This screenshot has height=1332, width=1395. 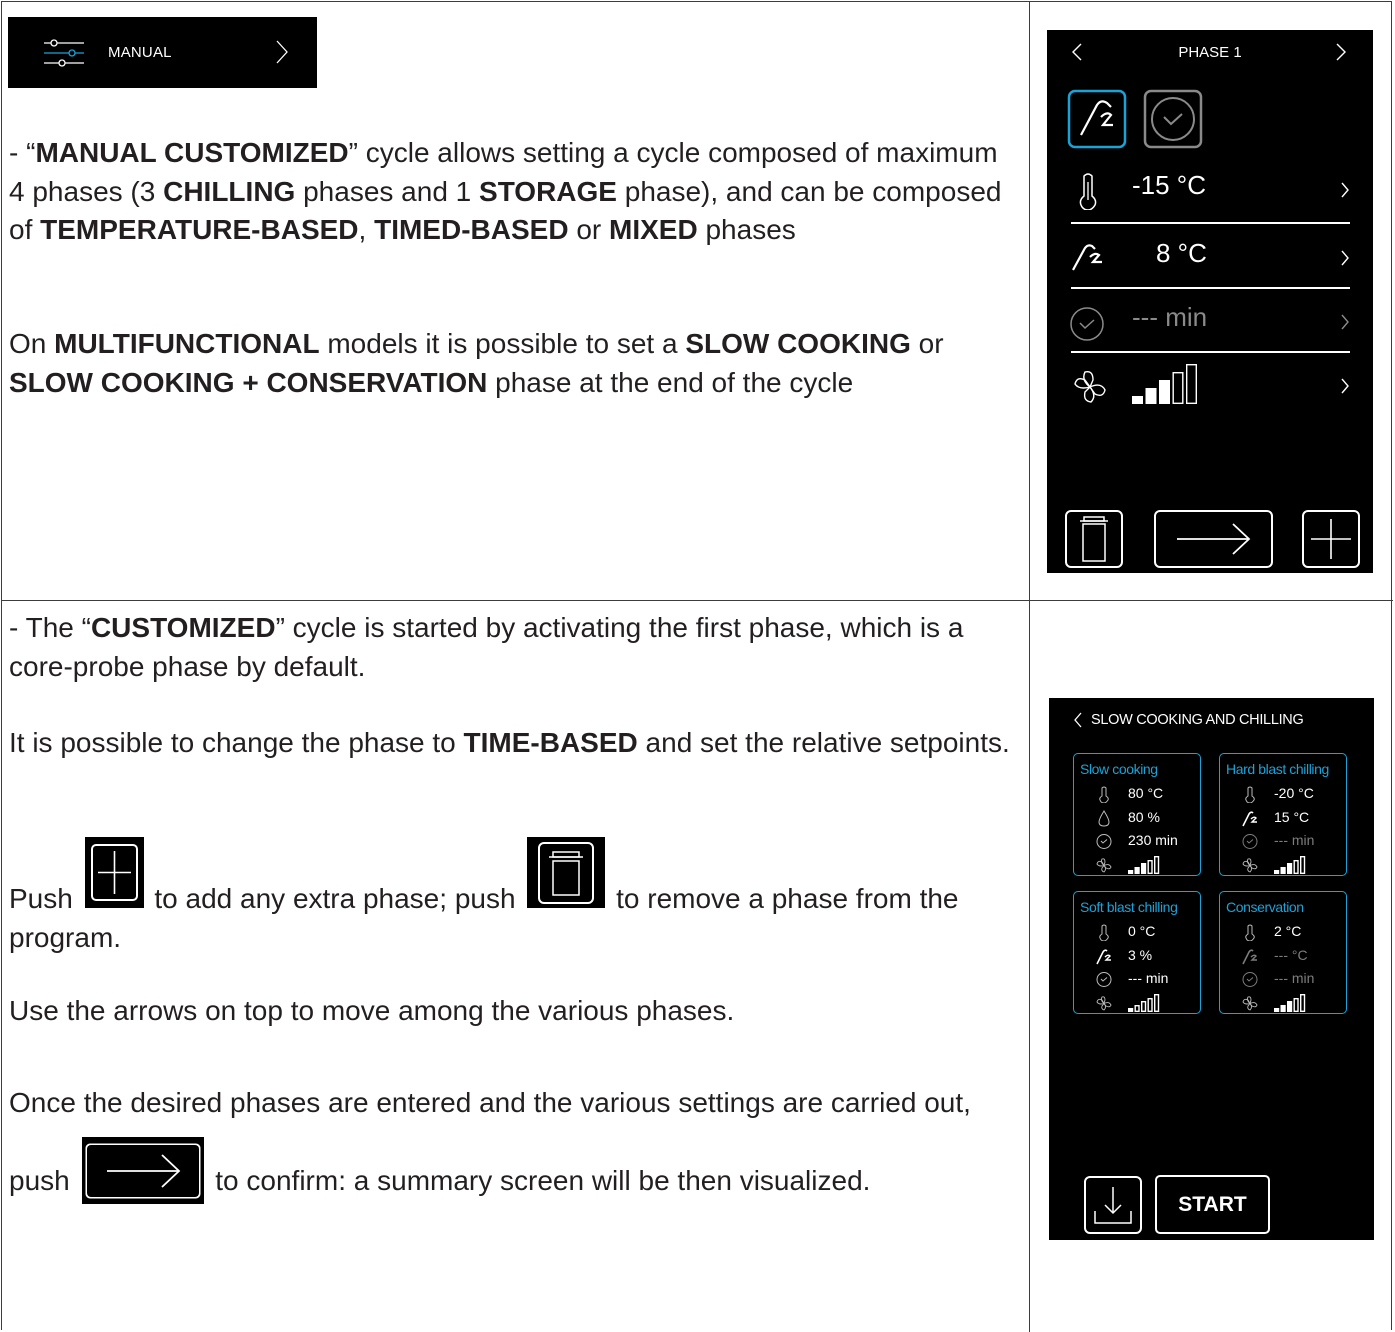 I want to click on text: models it is possible to set a, so click(x=502, y=343).